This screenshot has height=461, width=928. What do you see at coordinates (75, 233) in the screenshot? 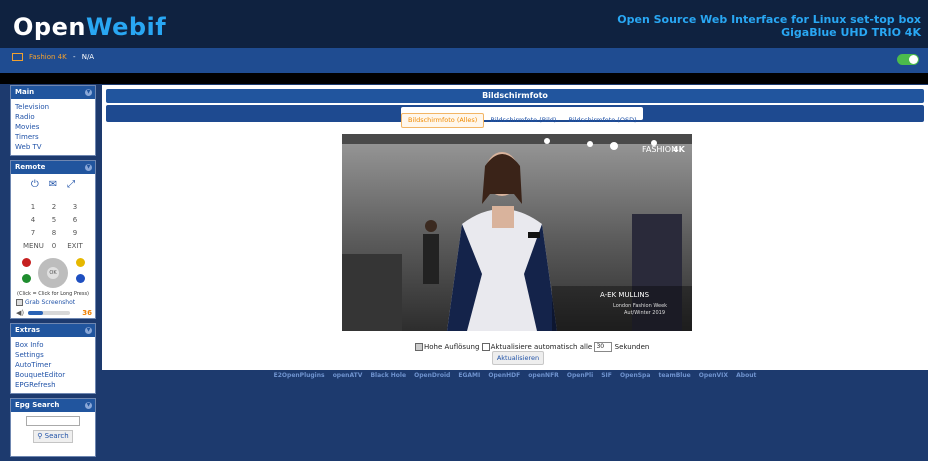
I see `key-9: 9` at bounding box center [75, 233].